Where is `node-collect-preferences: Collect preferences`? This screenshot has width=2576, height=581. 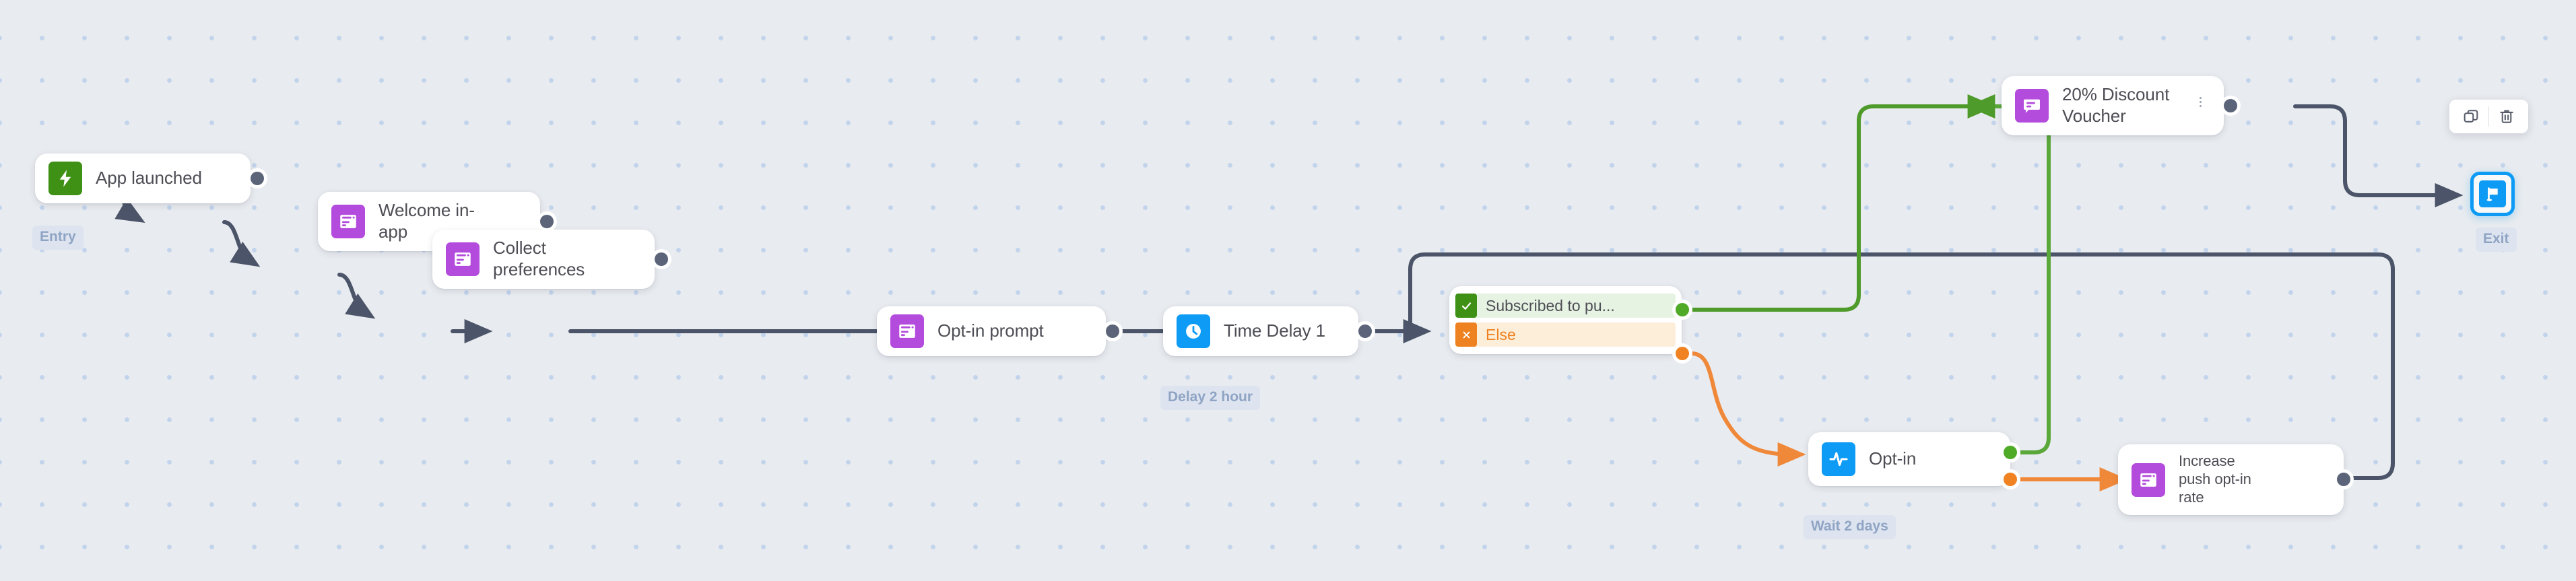 node-collect-preferences: Collect preferences is located at coordinates (543, 259).